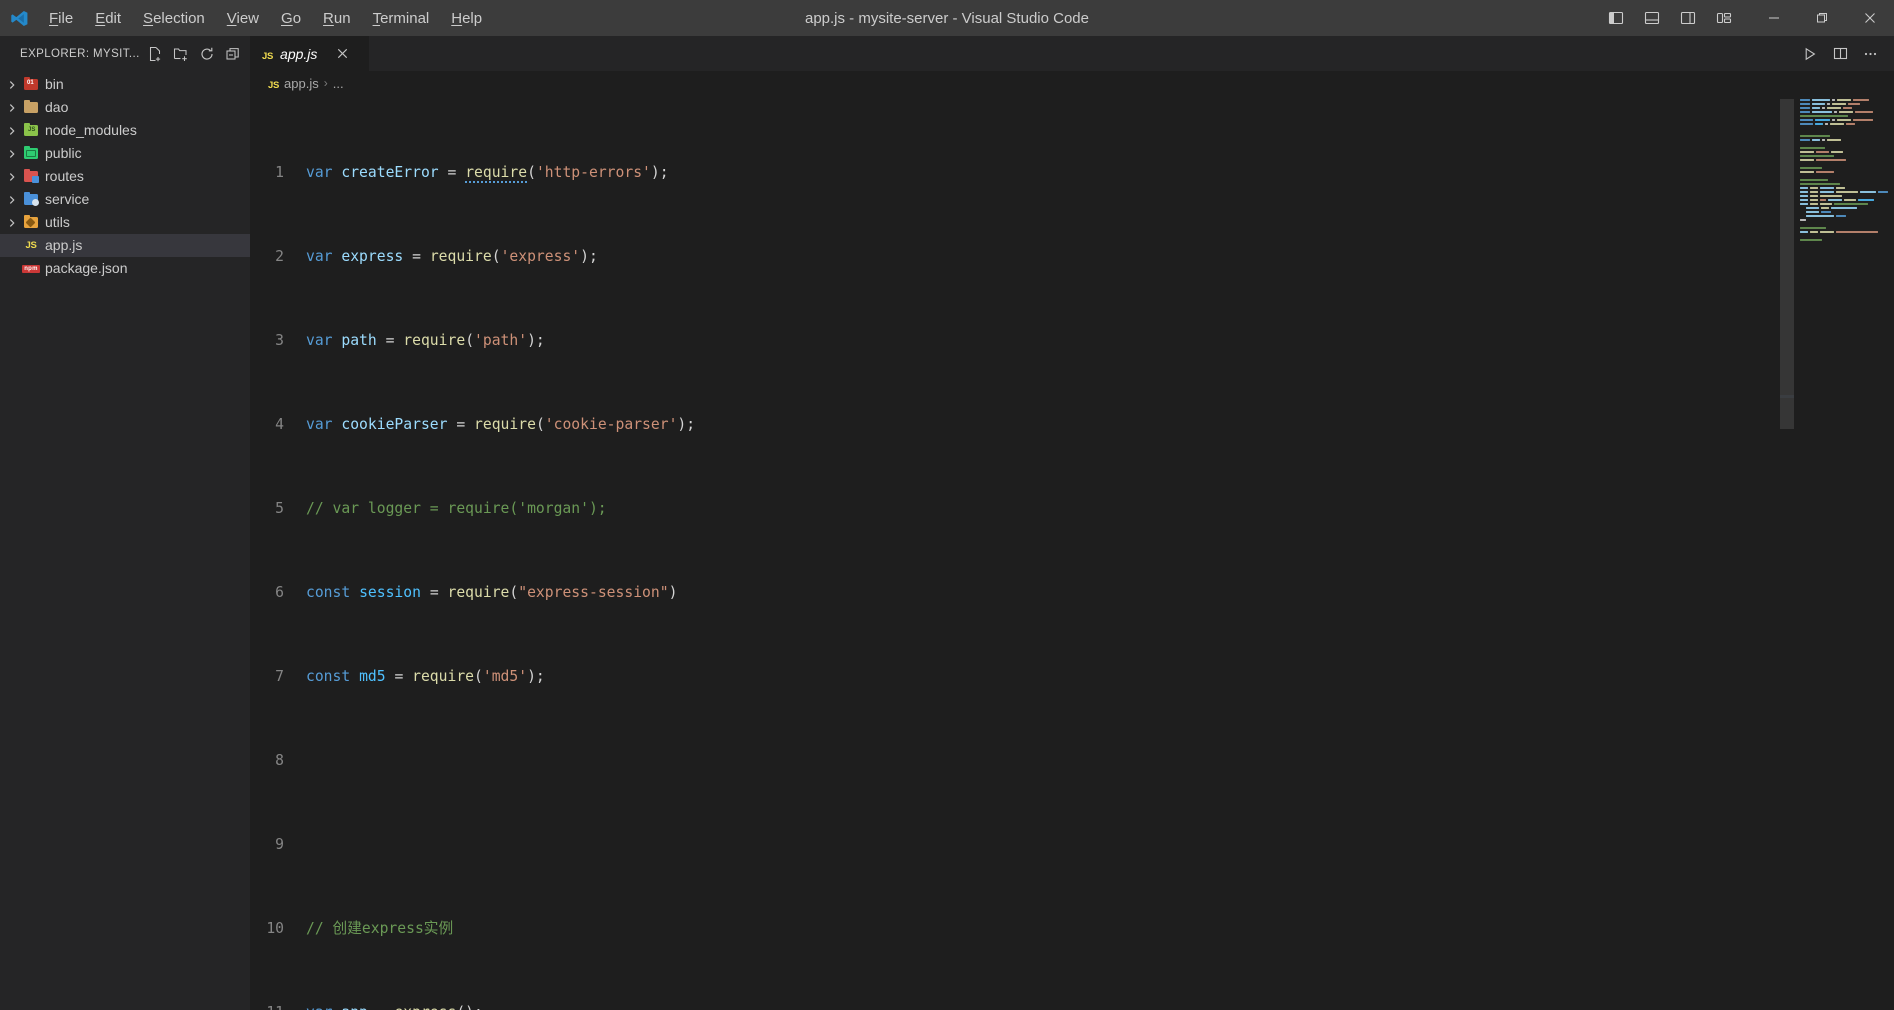 This screenshot has width=1894, height=1010. Describe the element at coordinates (125, 84) in the screenshot. I see `tree-item-bin: 01 bin` at that location.